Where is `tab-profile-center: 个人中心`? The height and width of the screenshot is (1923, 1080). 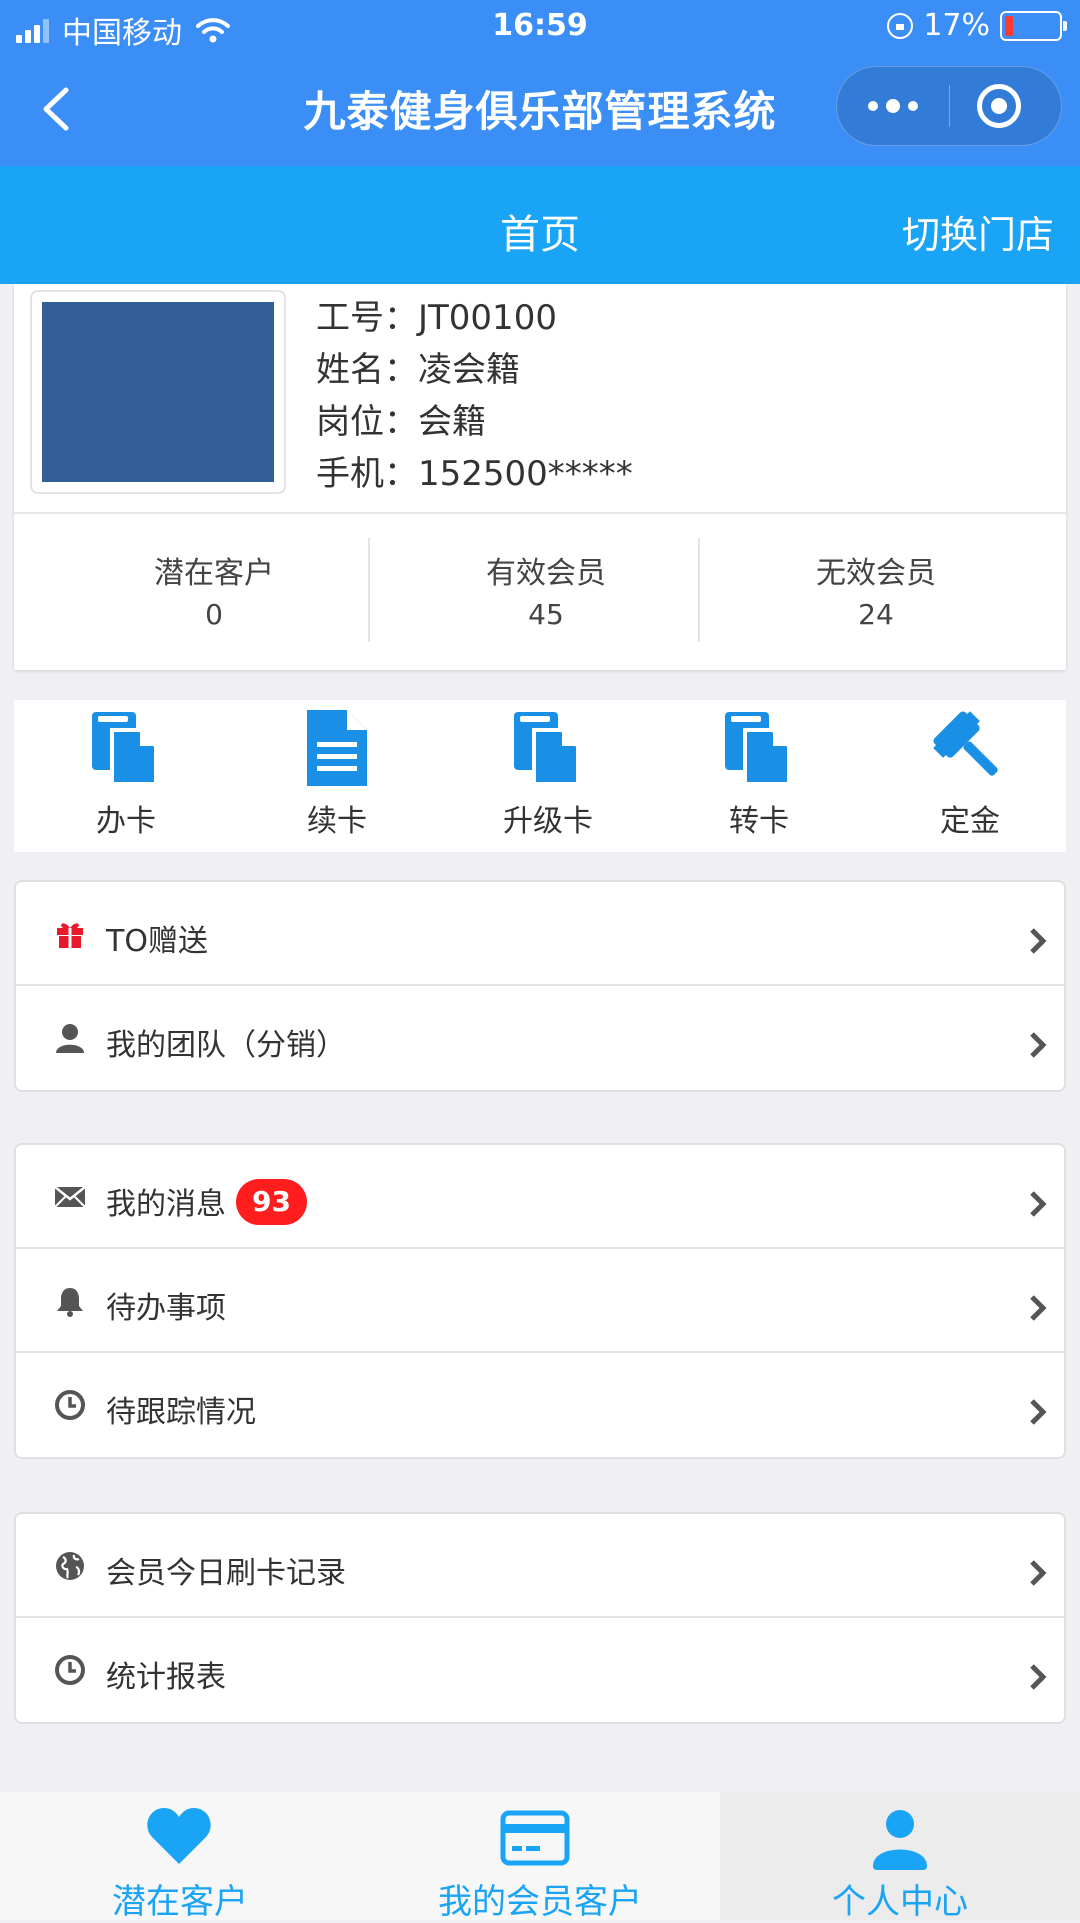 tab-profile-center: 个人中心 is located at coordinates (900, 1857).